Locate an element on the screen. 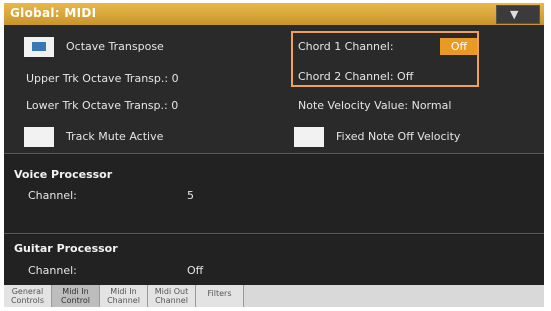 This screenshot has height=311, width=551. voice-channel-label: Channel: is located at coordinates (52, 195).